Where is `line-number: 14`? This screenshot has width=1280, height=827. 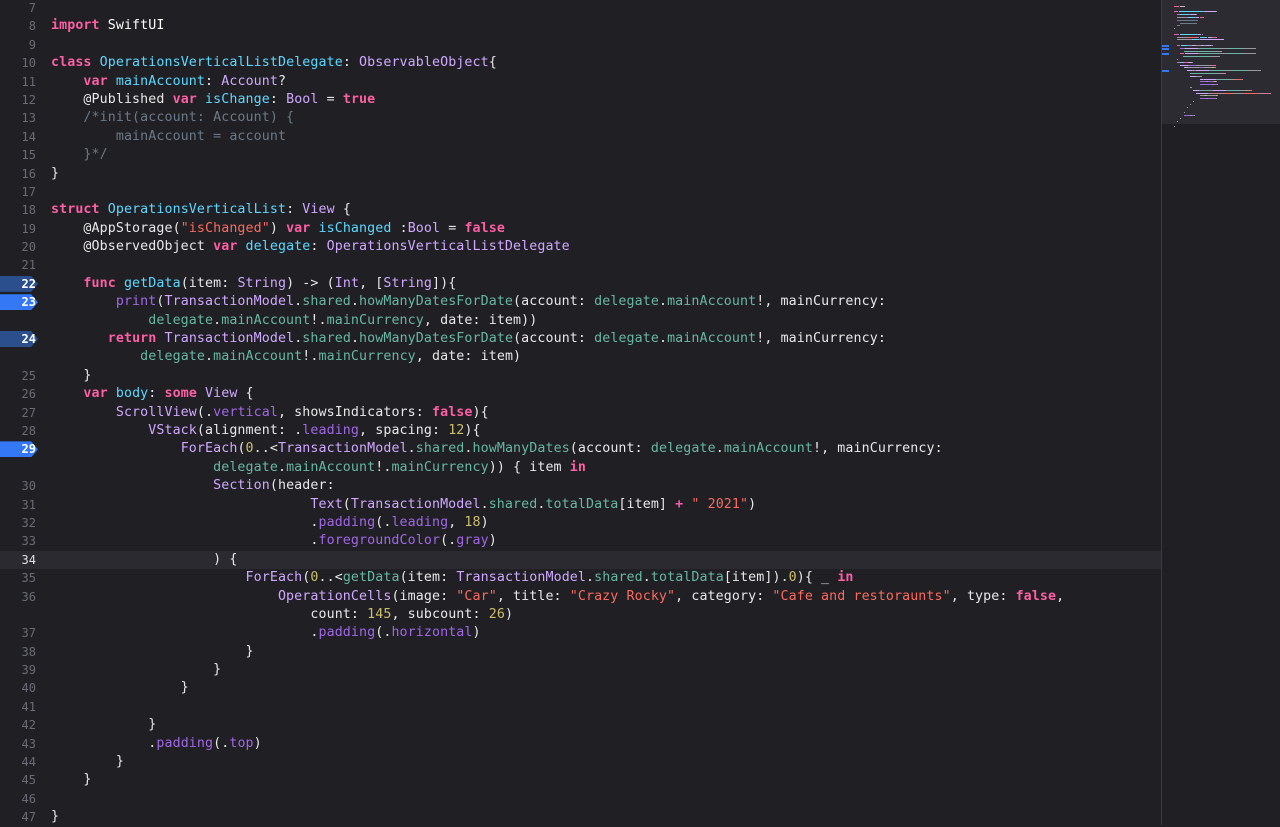 line-number: 14 is located at coordinates (18, 137).